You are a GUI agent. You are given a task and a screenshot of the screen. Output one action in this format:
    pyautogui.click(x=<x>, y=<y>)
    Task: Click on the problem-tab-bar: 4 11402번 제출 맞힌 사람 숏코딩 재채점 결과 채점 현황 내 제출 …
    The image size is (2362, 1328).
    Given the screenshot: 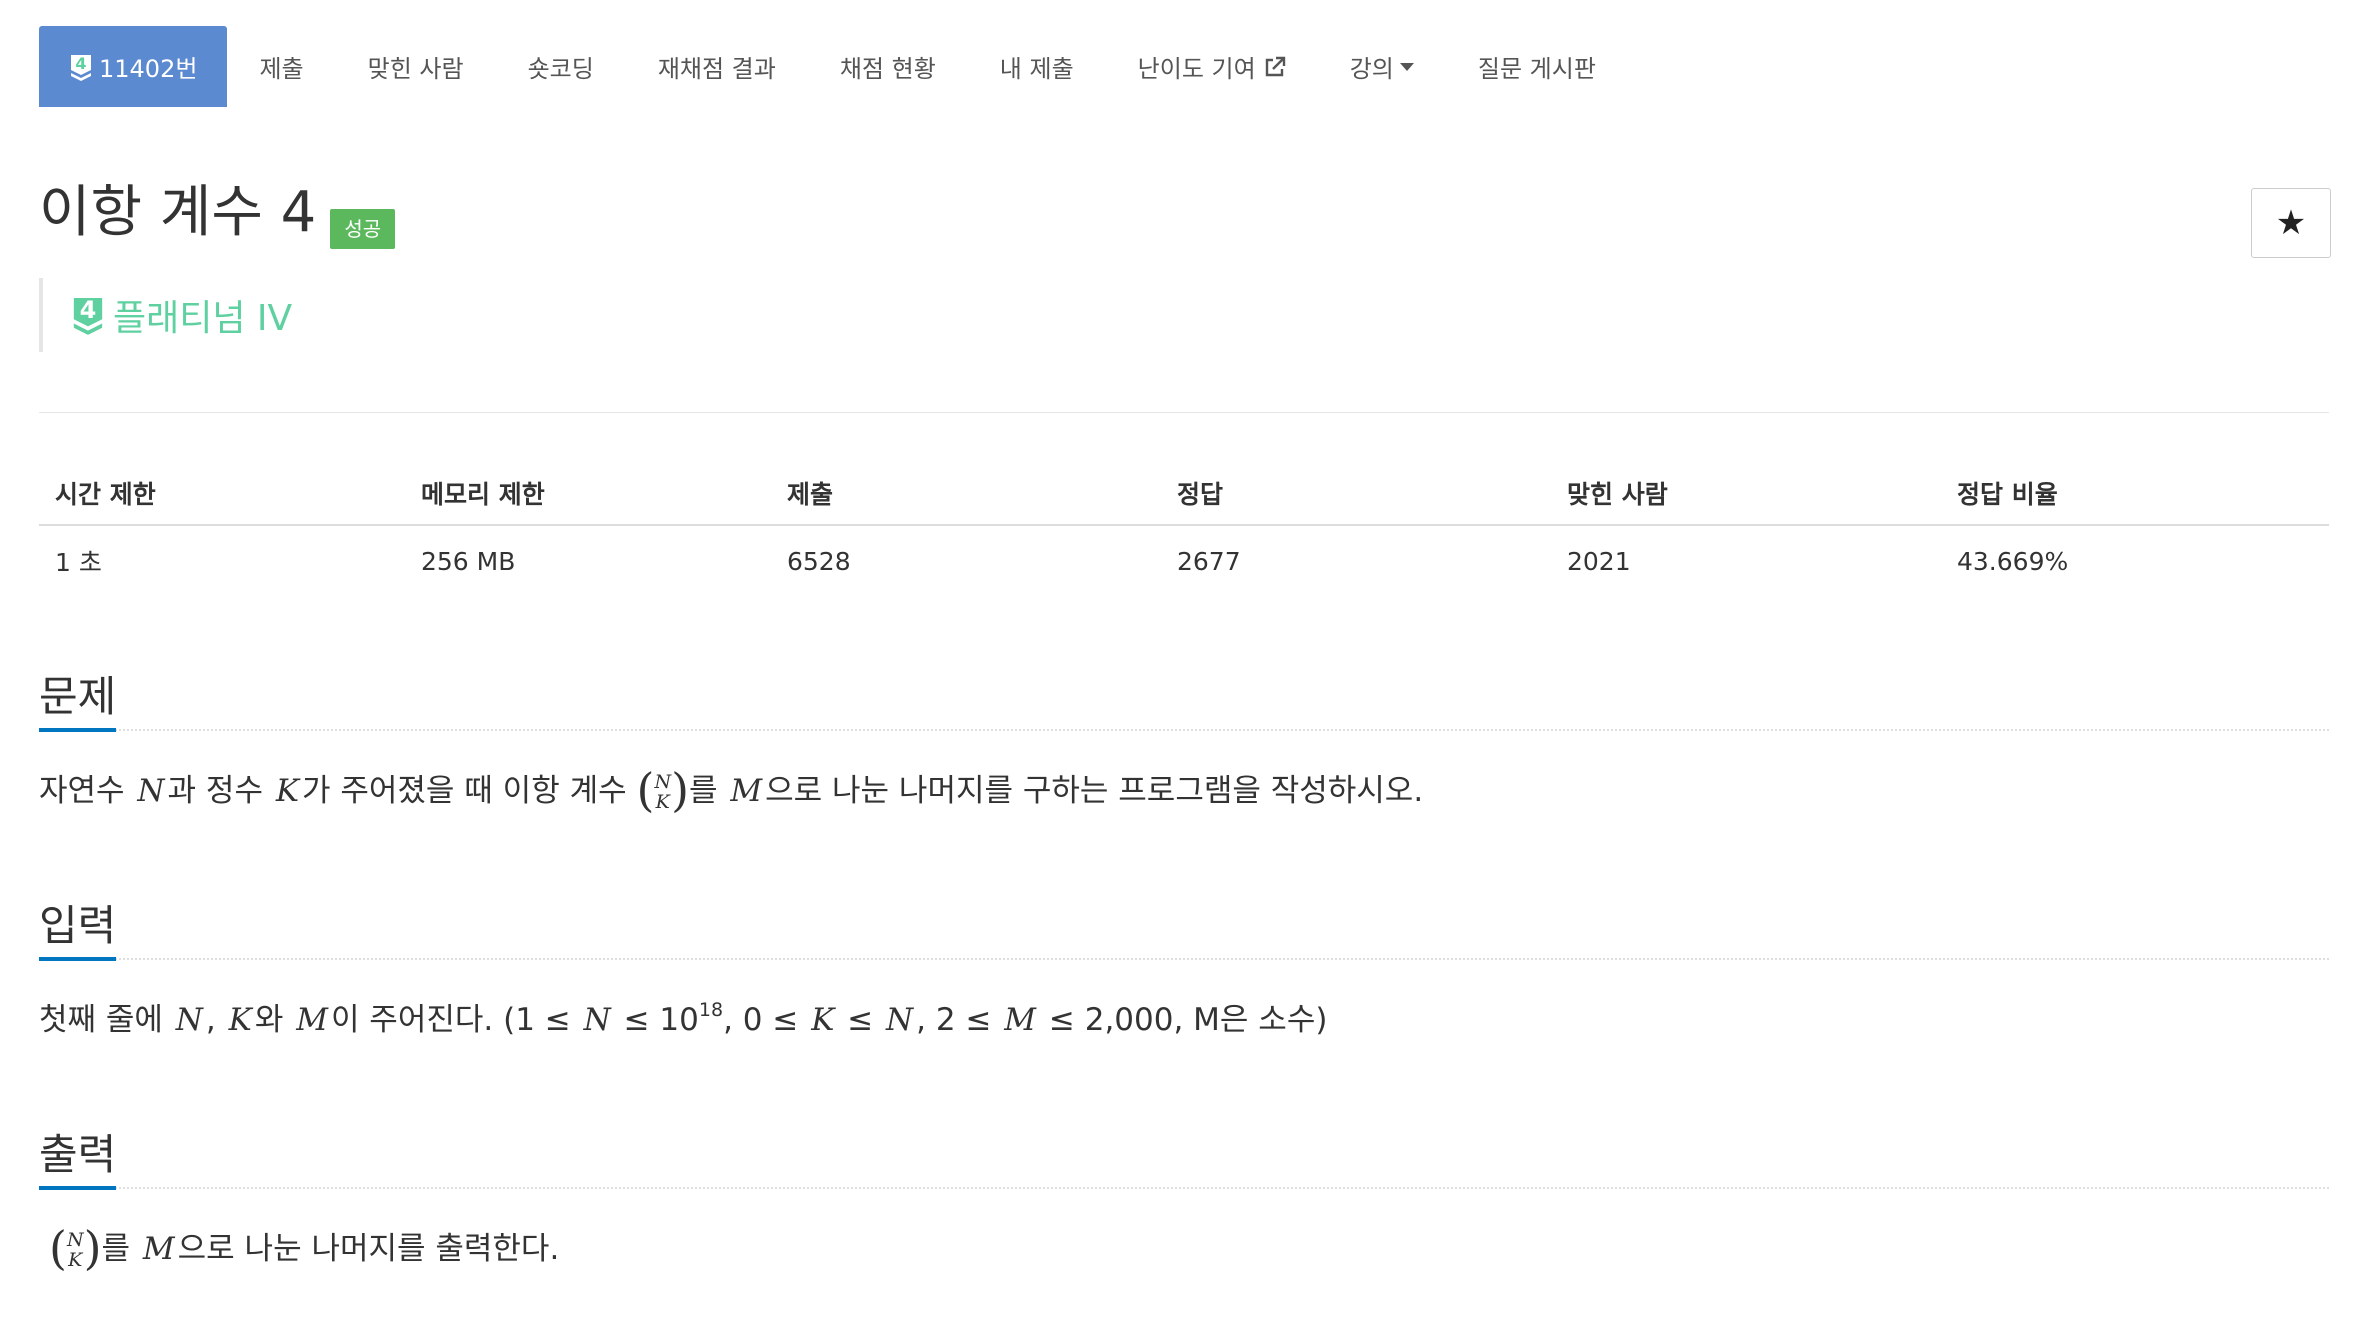 What is the action you would take?
    pyautogui.click(x=833, y=66)
    